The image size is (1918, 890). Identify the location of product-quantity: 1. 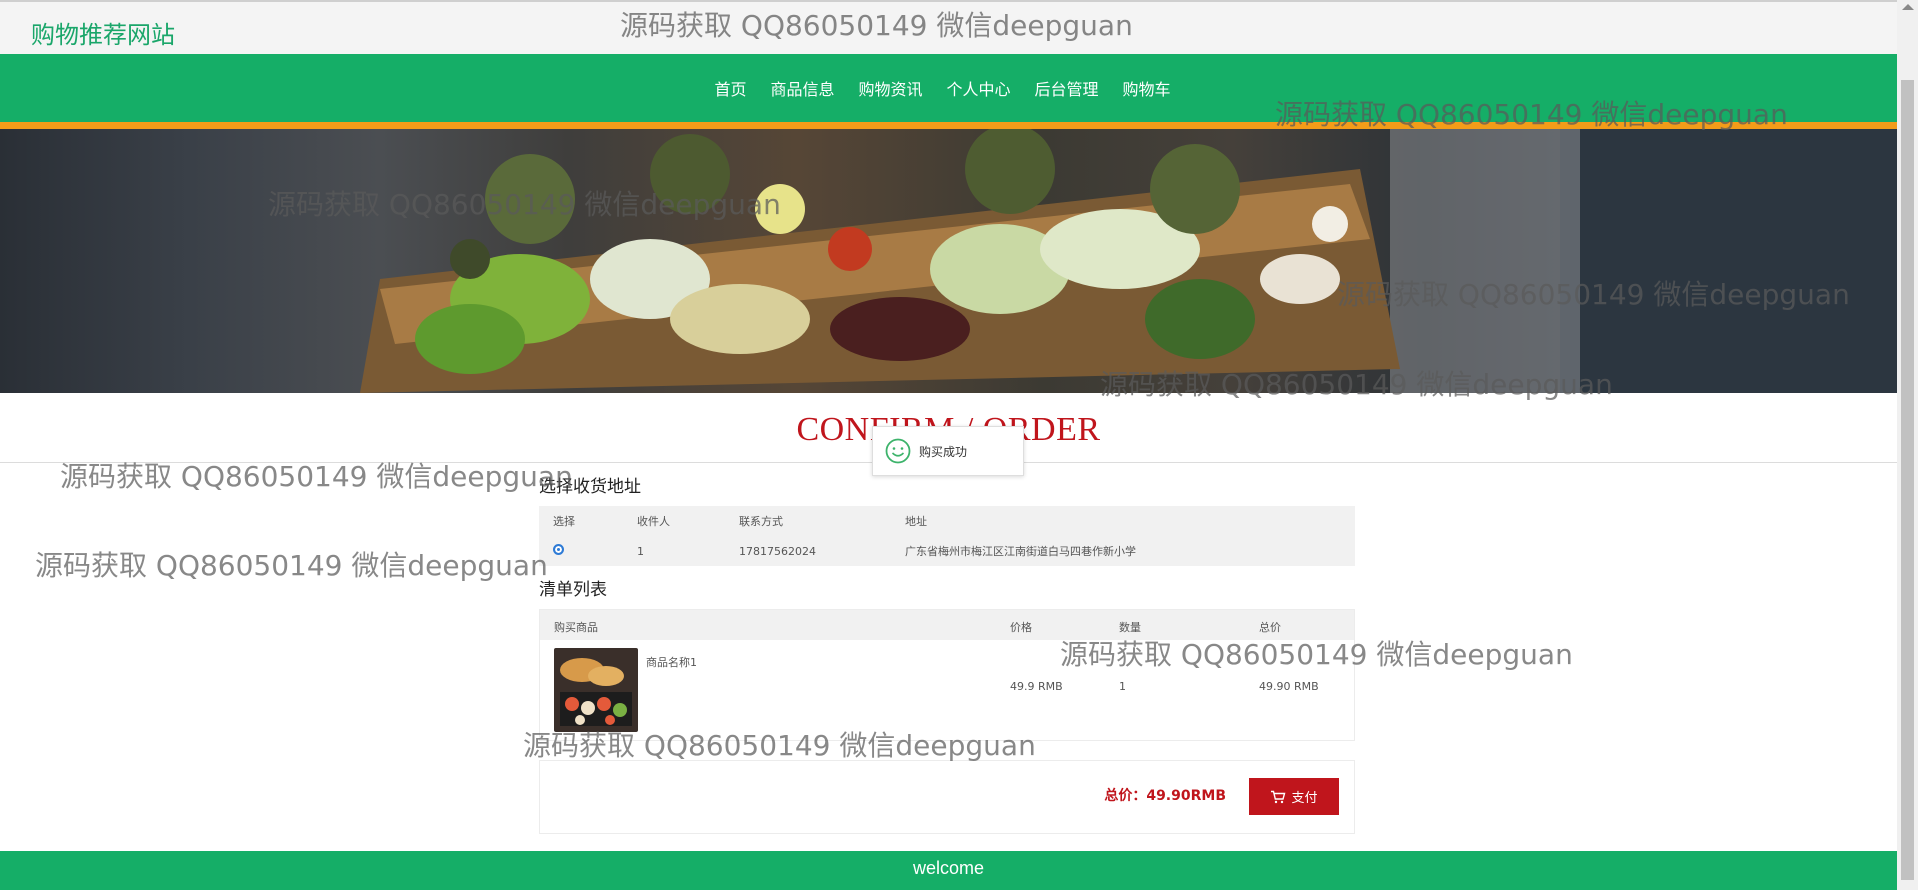
(1122, 686).